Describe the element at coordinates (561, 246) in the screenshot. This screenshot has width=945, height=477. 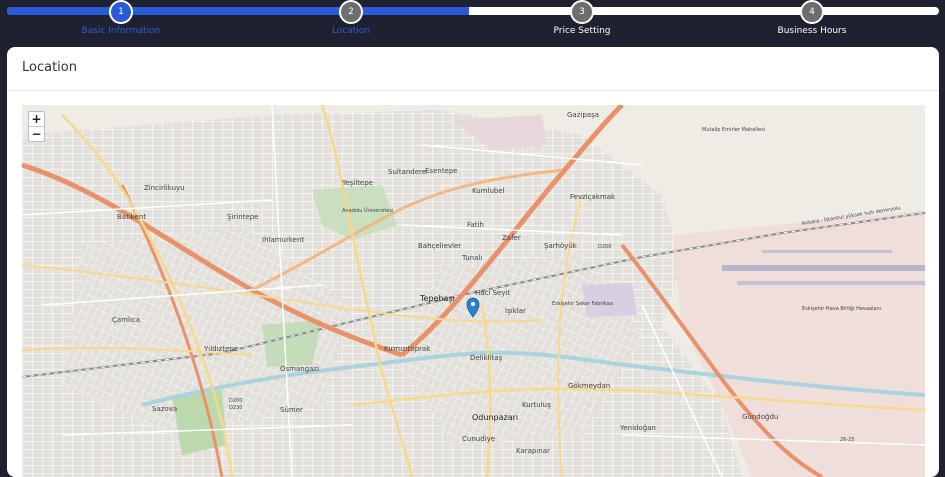
I see `place-label: Şarhöyük` at that location.